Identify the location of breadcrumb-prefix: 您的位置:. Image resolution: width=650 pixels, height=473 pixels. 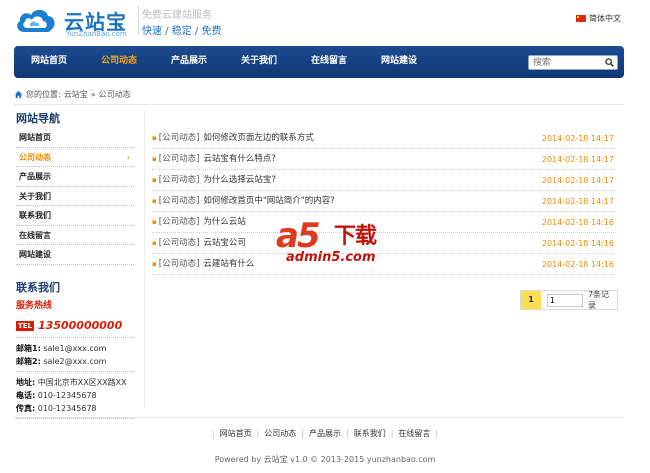
(43, 94).